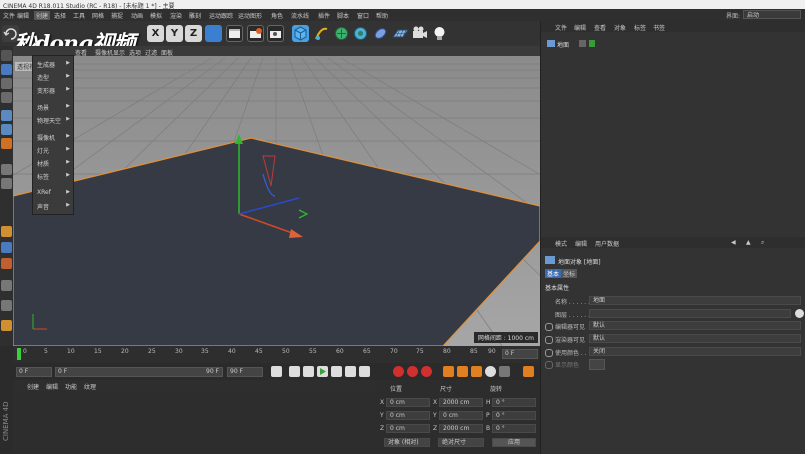 This screenshot has height=454, width=805. I want to click on layout-select: 启动, so click(772, 14).